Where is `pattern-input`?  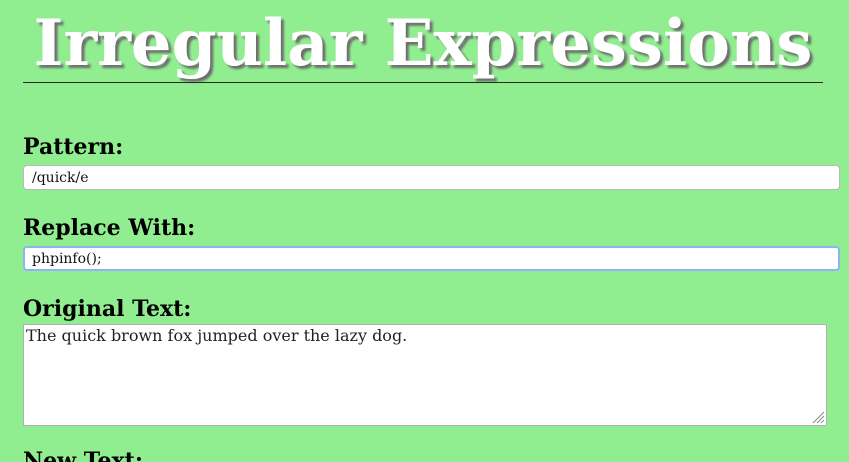
pattern-input is located at coordinates (431, 177).